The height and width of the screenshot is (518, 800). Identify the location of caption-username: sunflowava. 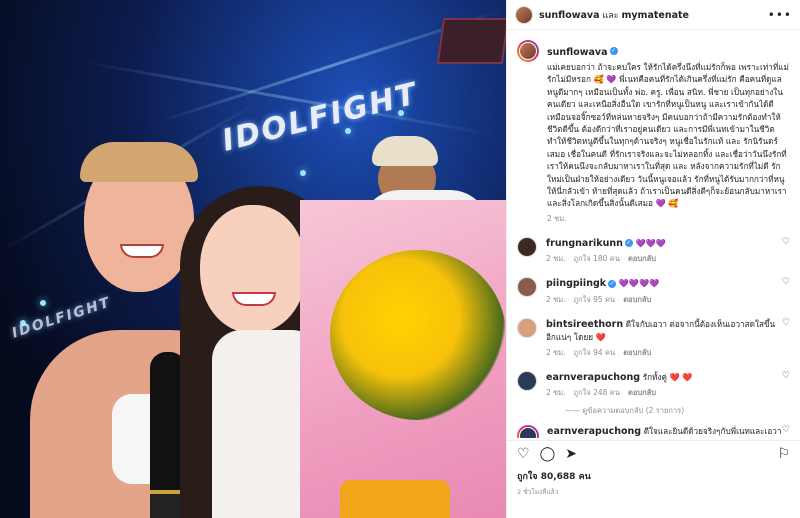
(577, 52).